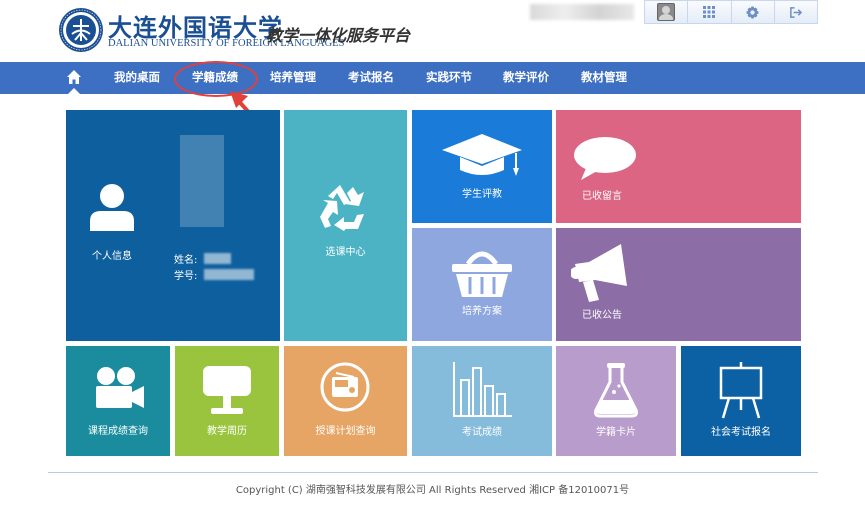  I want to click on tile-course-plan: 授课计划查询, so click(345, 401).